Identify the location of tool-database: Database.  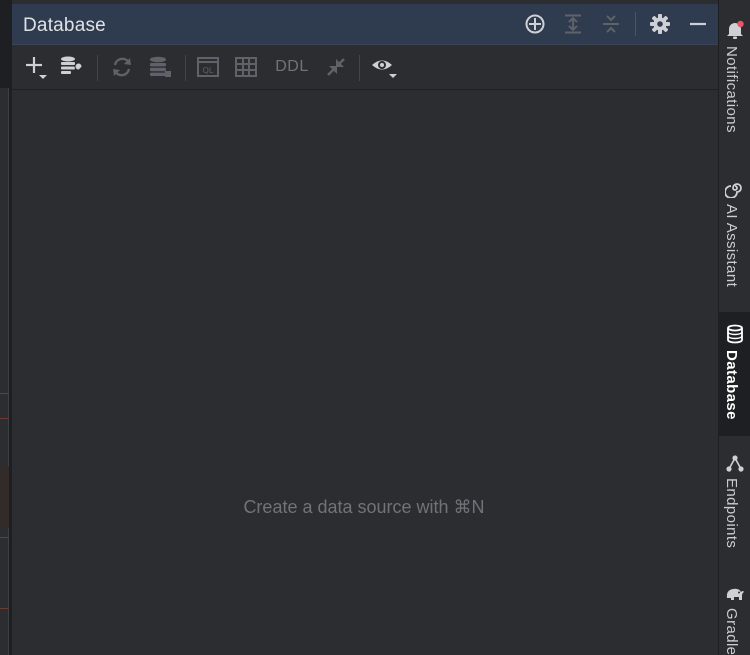
(734, 374).